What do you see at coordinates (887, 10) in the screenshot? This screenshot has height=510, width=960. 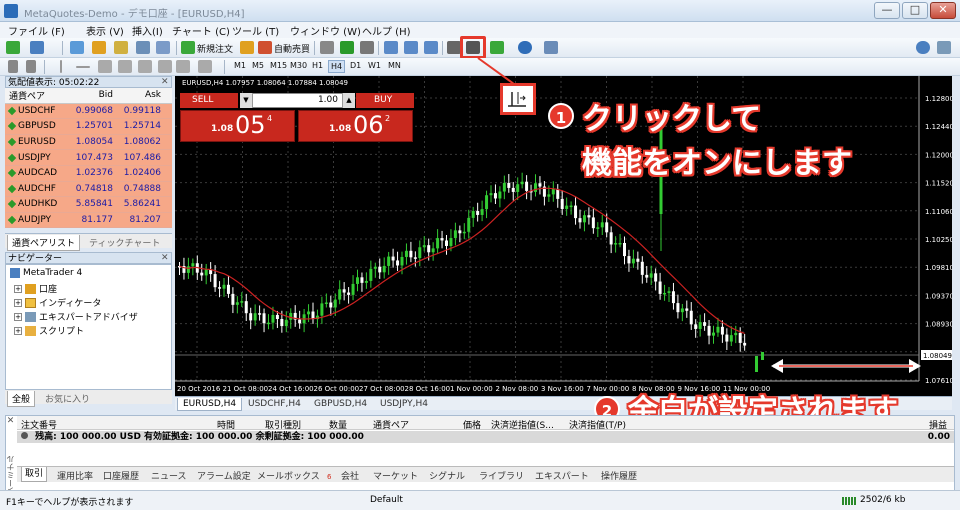 I see `minimize-button: —` at bounding box center [887, 10].